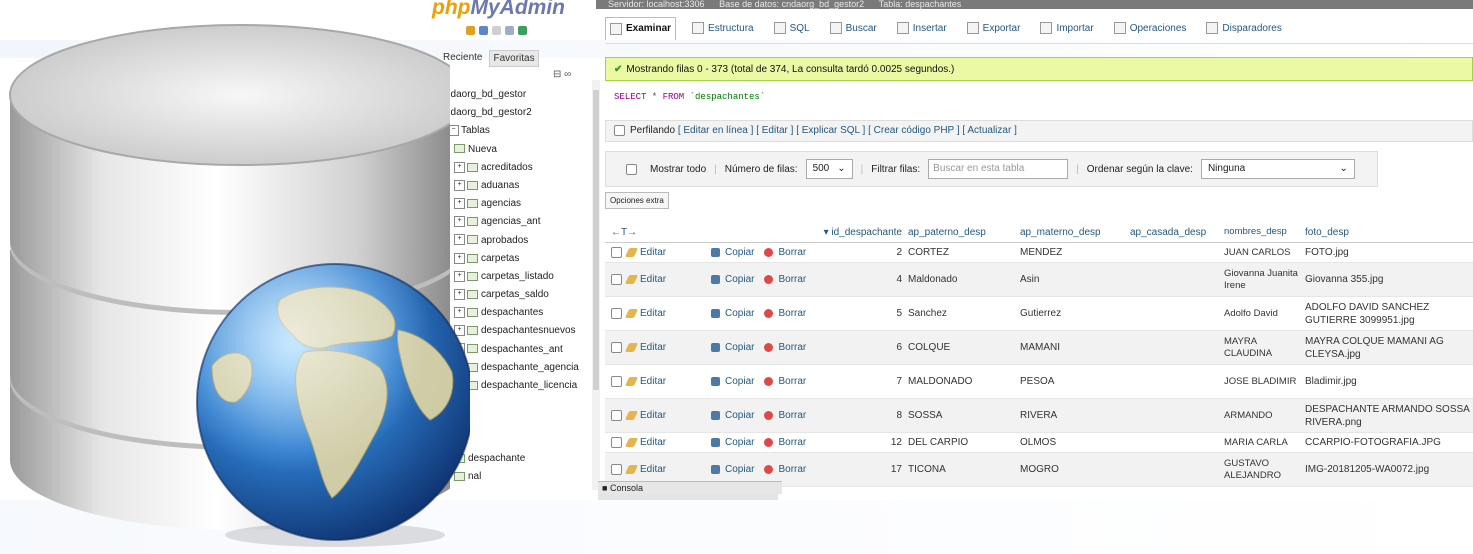 Image resolution: width=1473 pixels, height=554 pixels. What do you see at coordinates (1150, 28) in the screenshot?
I see `tab-operations: Operaciones` at bounding box center [1150, 28].